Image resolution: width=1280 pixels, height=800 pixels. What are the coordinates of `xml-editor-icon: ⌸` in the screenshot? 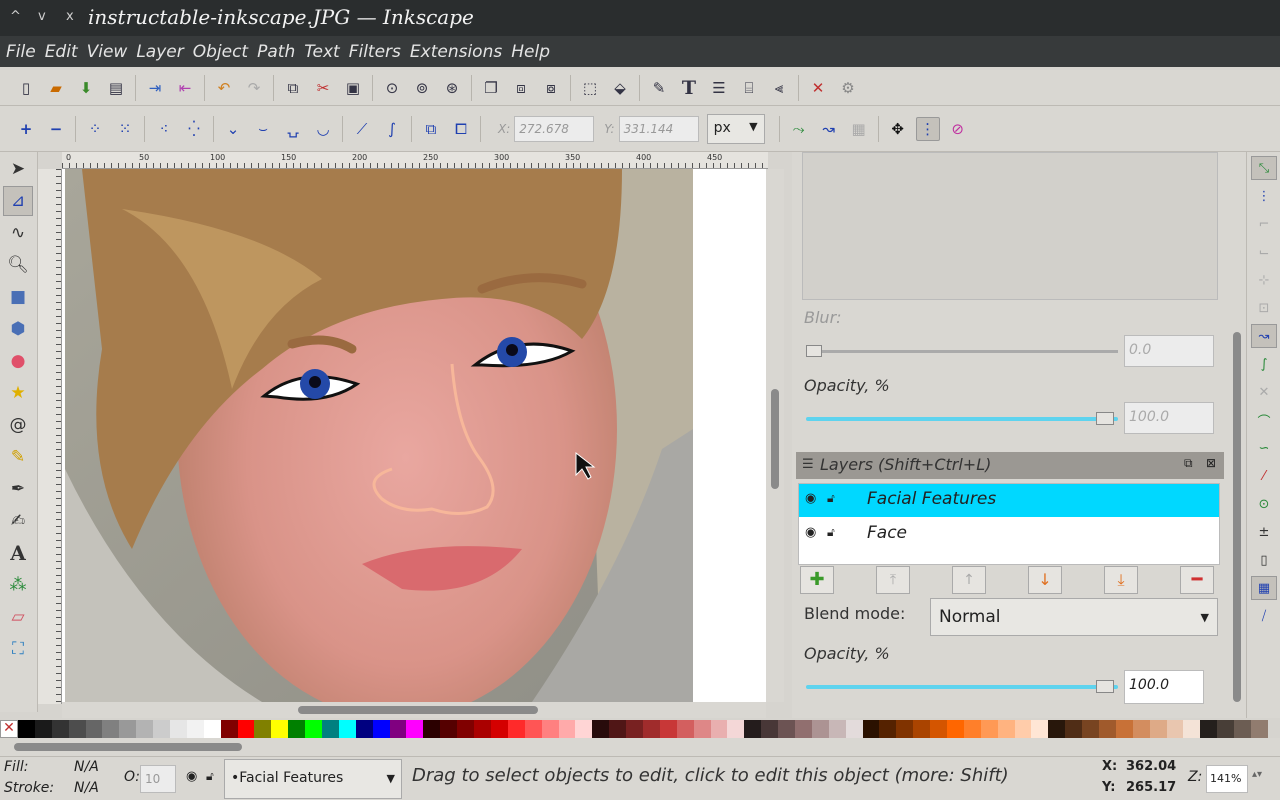 It's located at (749, 88).